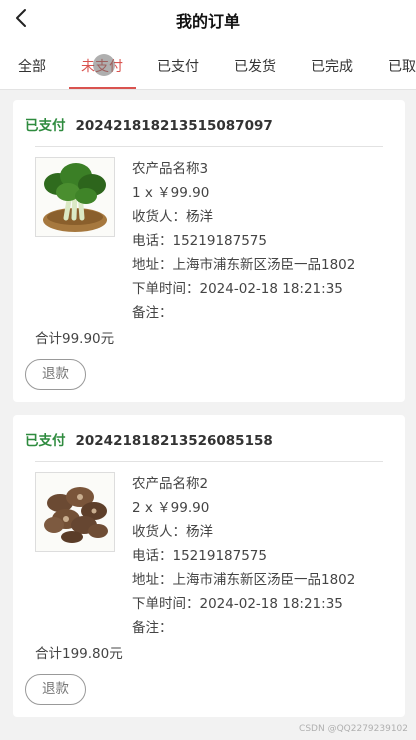 Image resolution: width=416 pixels, height=740 pixels. I want to click on tab-shipped: 已发货, so click(255, 66).